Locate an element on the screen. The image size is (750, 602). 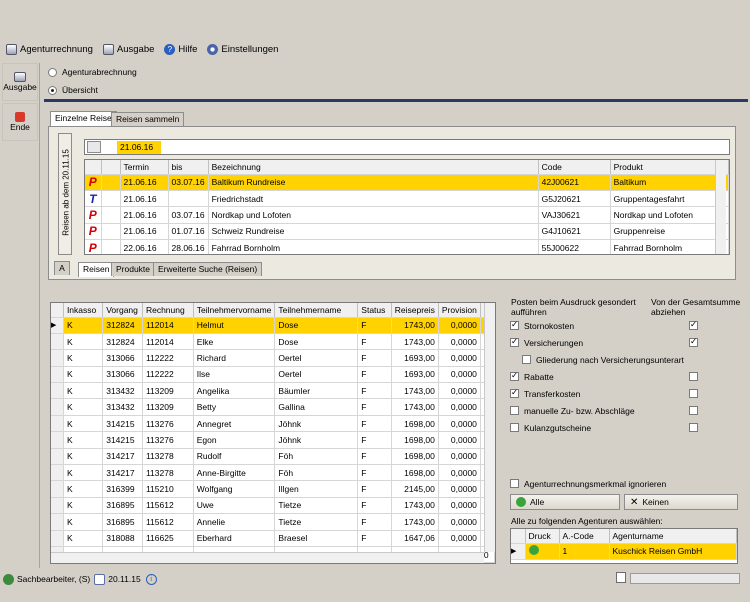
cell-name: Jöhnk is located at coordinates (316, 440).